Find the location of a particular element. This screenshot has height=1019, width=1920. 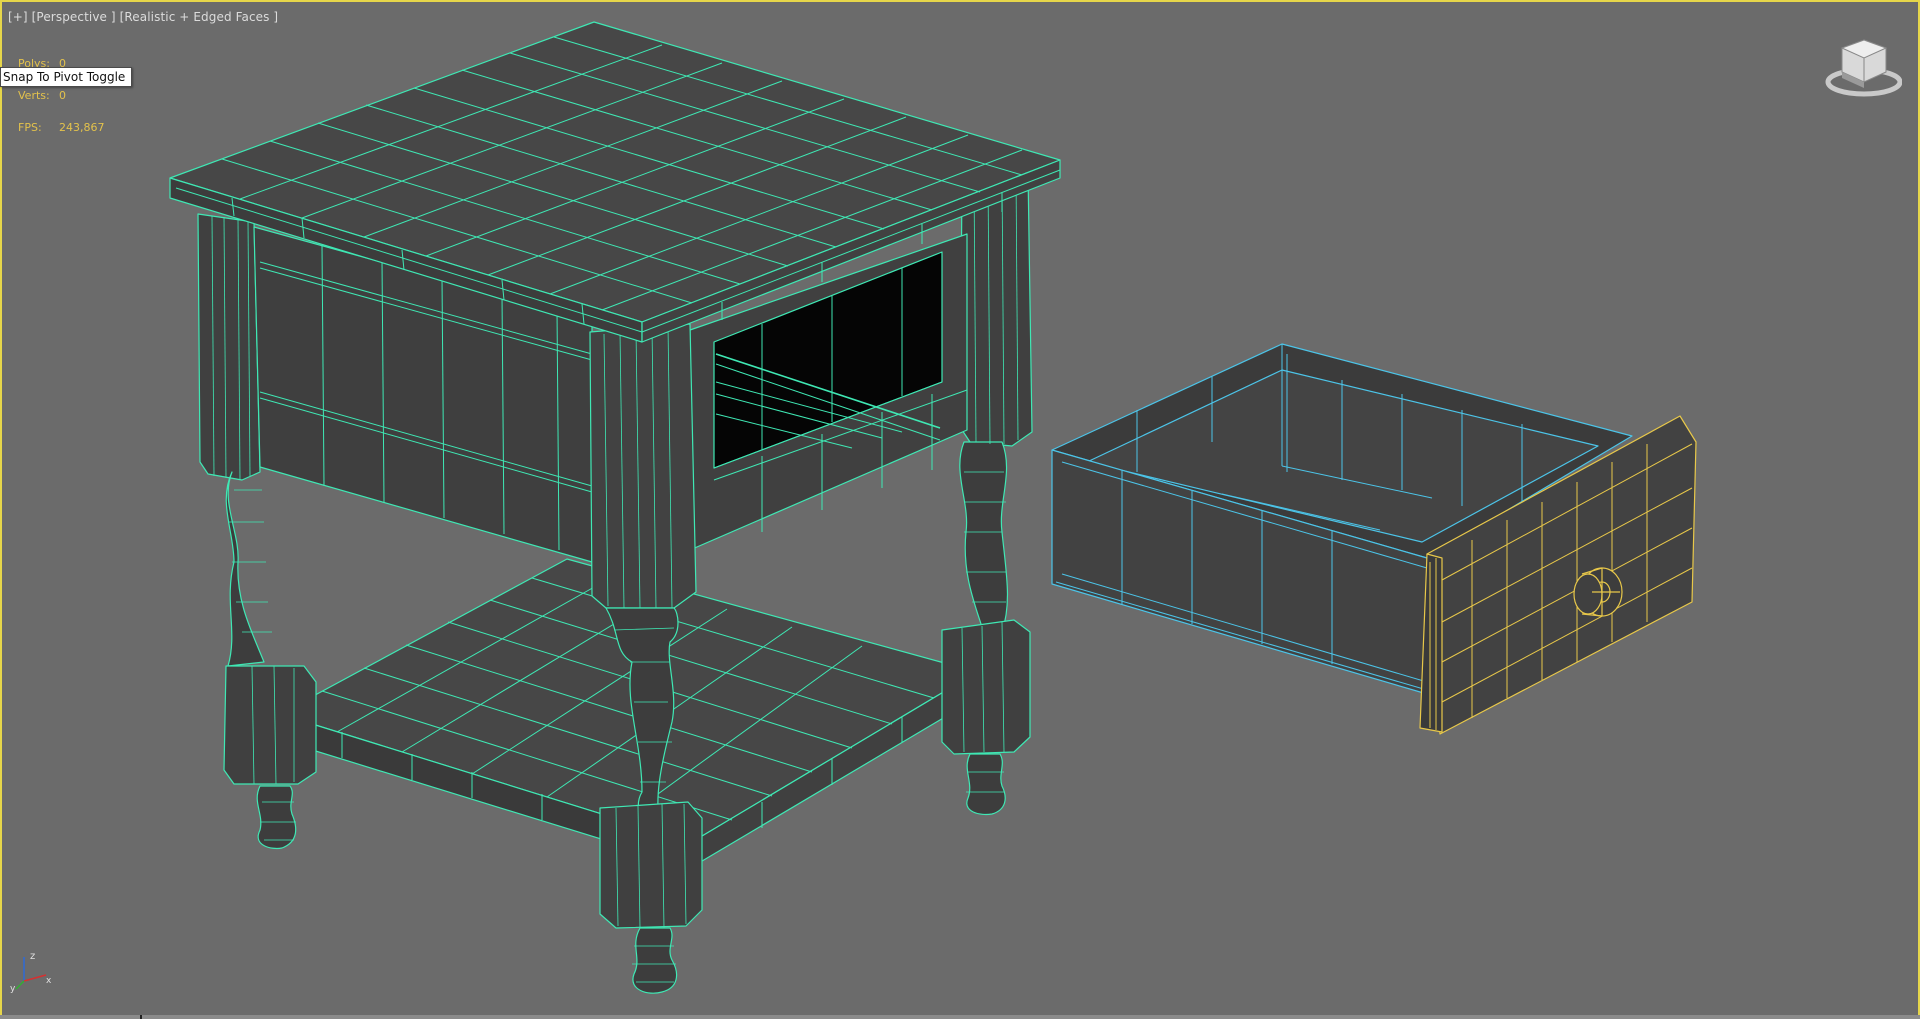

verts-stat: Verts: 0 is located at coordinates (61, 105).